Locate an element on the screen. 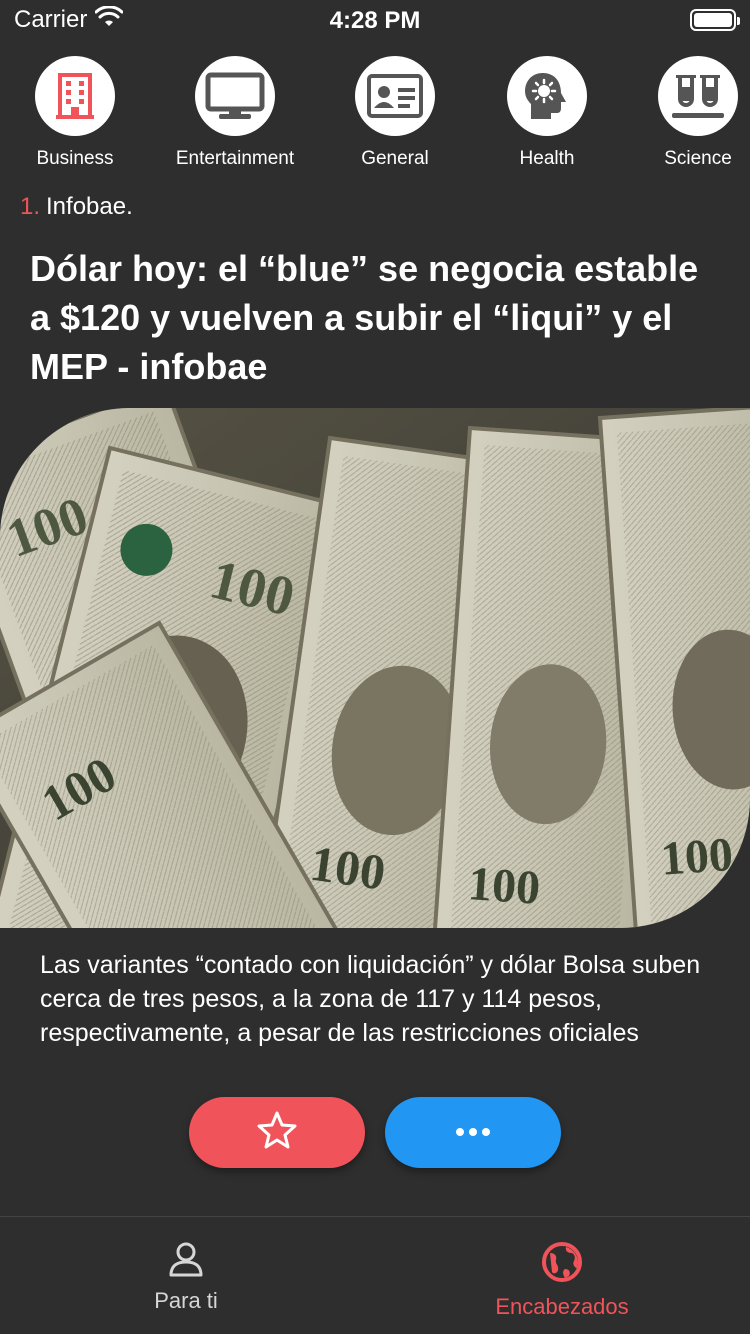  status-bar: Carrier 4:28 PM is located at coordinates (375, 20).